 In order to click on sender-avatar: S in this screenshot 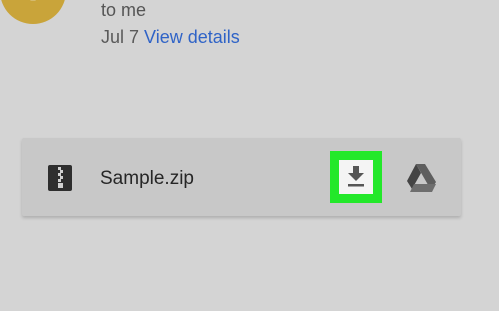, I will do `click(41, 12)`.